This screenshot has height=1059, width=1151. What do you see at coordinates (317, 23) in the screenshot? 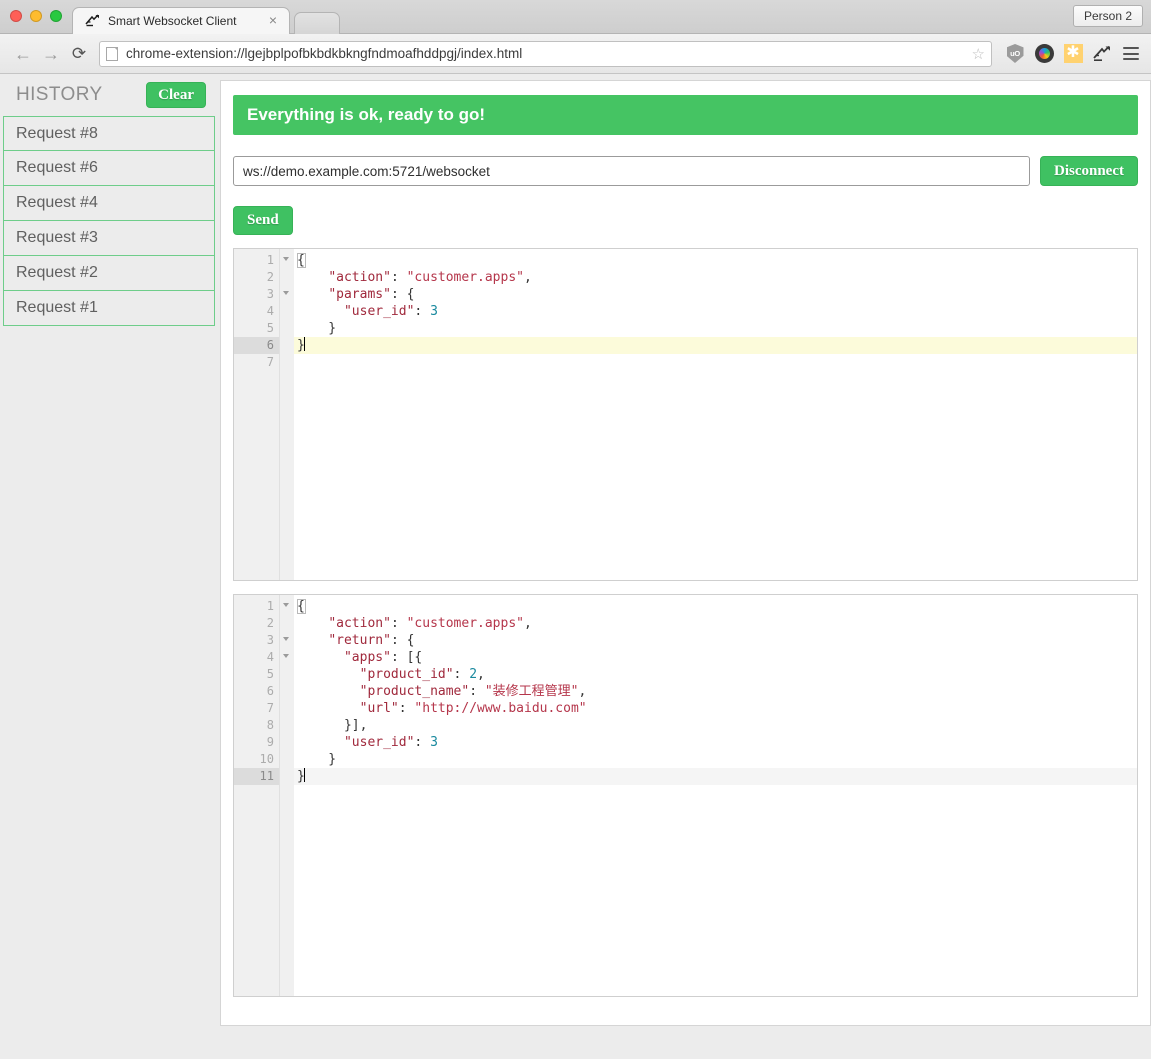
I see `new-tab-button` at bounding box center [317, 23].